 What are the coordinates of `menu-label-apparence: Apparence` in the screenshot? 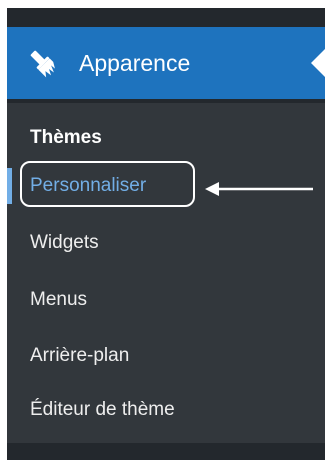 It's located at (135, 63).